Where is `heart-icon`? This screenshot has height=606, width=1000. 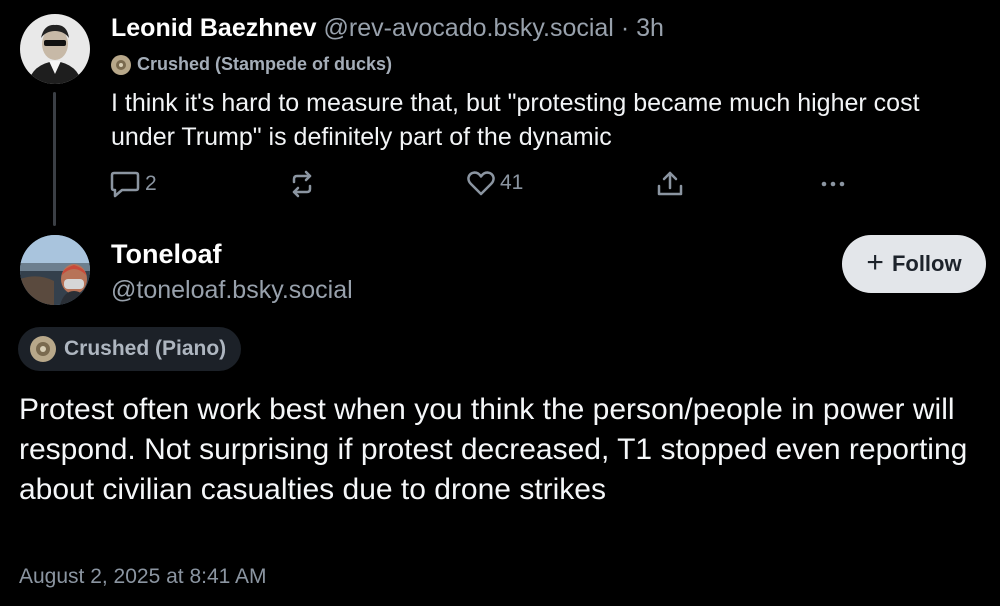
heart-icon is located at coordinates (481, 183).